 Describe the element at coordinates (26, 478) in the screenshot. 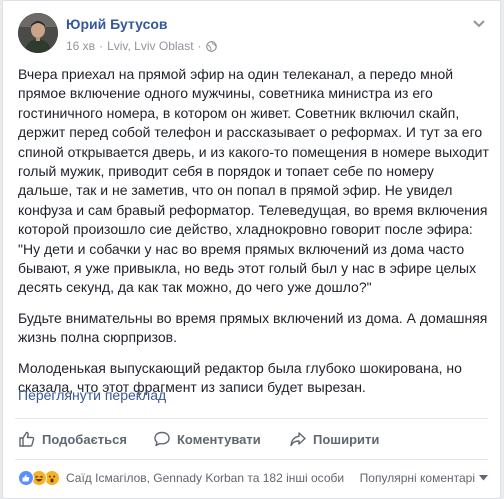

I see `like-reaction-icon` at that location.